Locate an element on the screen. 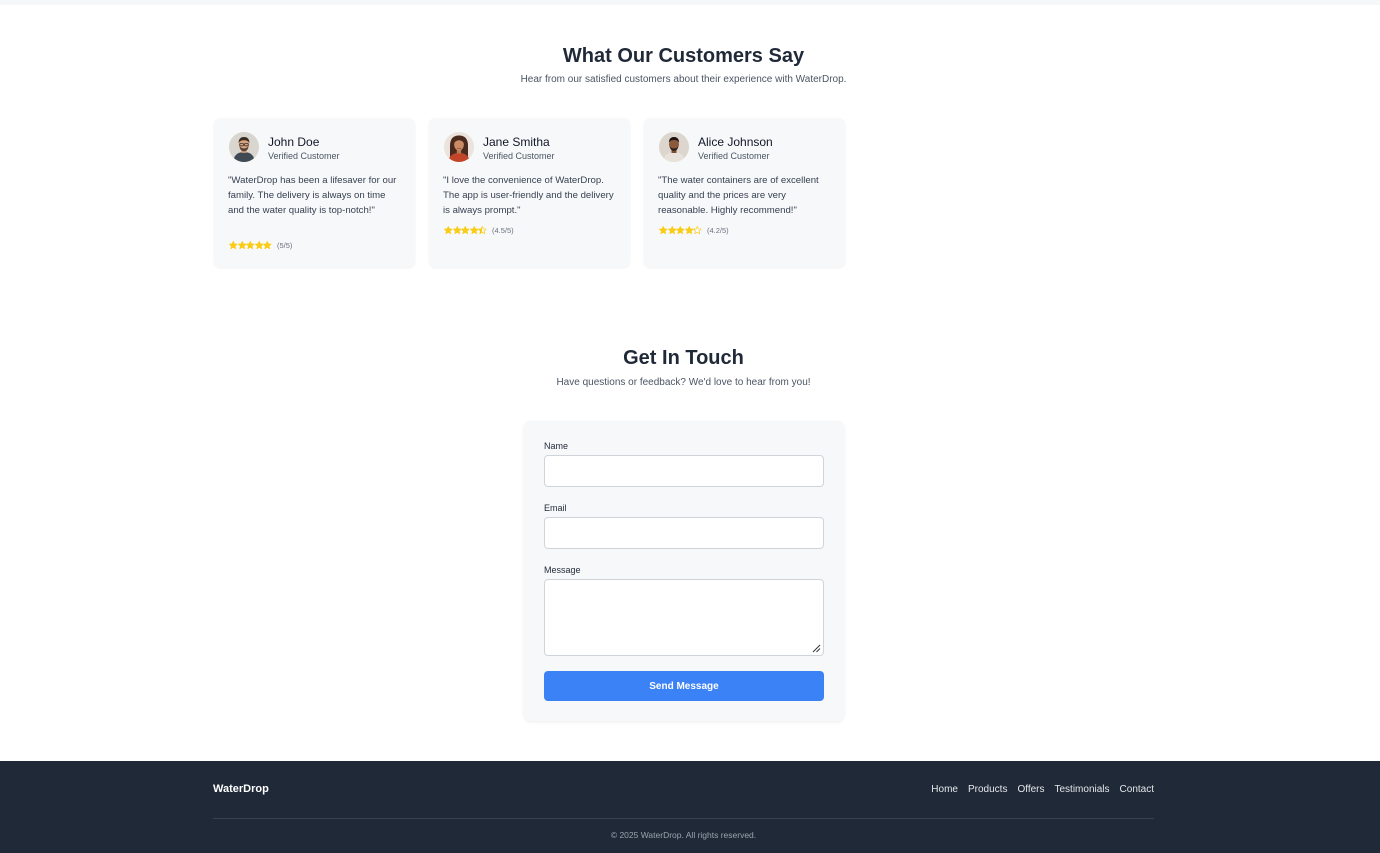 This screenshot has width=1380, height=853. message-field is located at coordinates (684, 617).